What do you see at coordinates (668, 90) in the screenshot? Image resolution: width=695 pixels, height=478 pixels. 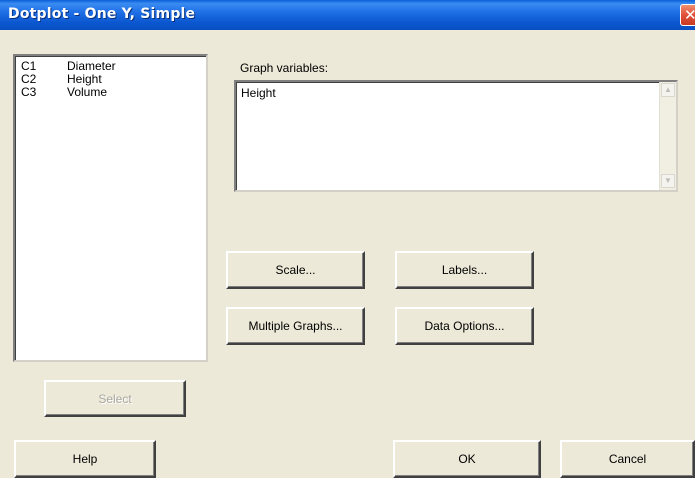 I see `scroll-up-icon: ▲` at bounding box center [668, 90].